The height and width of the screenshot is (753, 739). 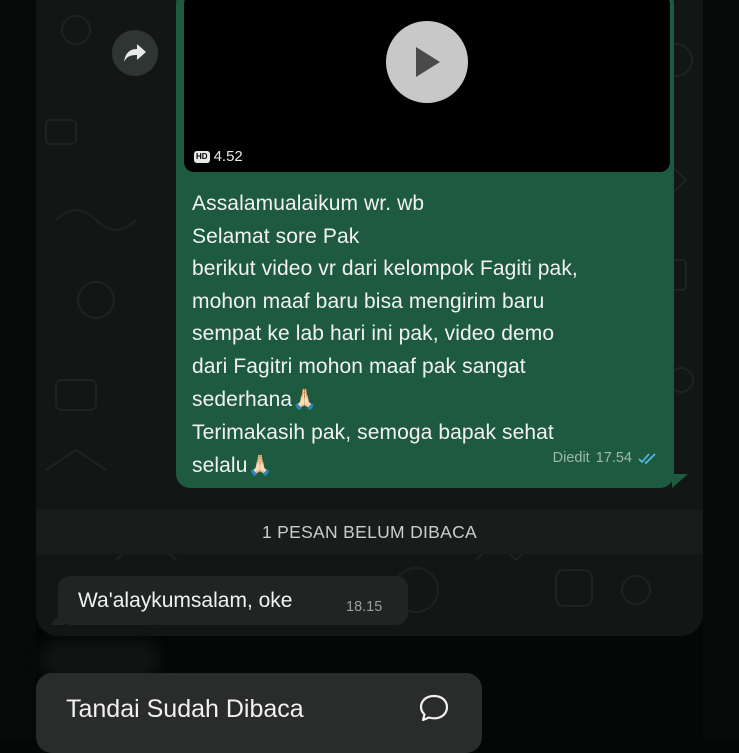 What do you see at coordinates (202, 156) in the screenshot?
I see `hd-badge: HD` at bounding box center [202, 156].